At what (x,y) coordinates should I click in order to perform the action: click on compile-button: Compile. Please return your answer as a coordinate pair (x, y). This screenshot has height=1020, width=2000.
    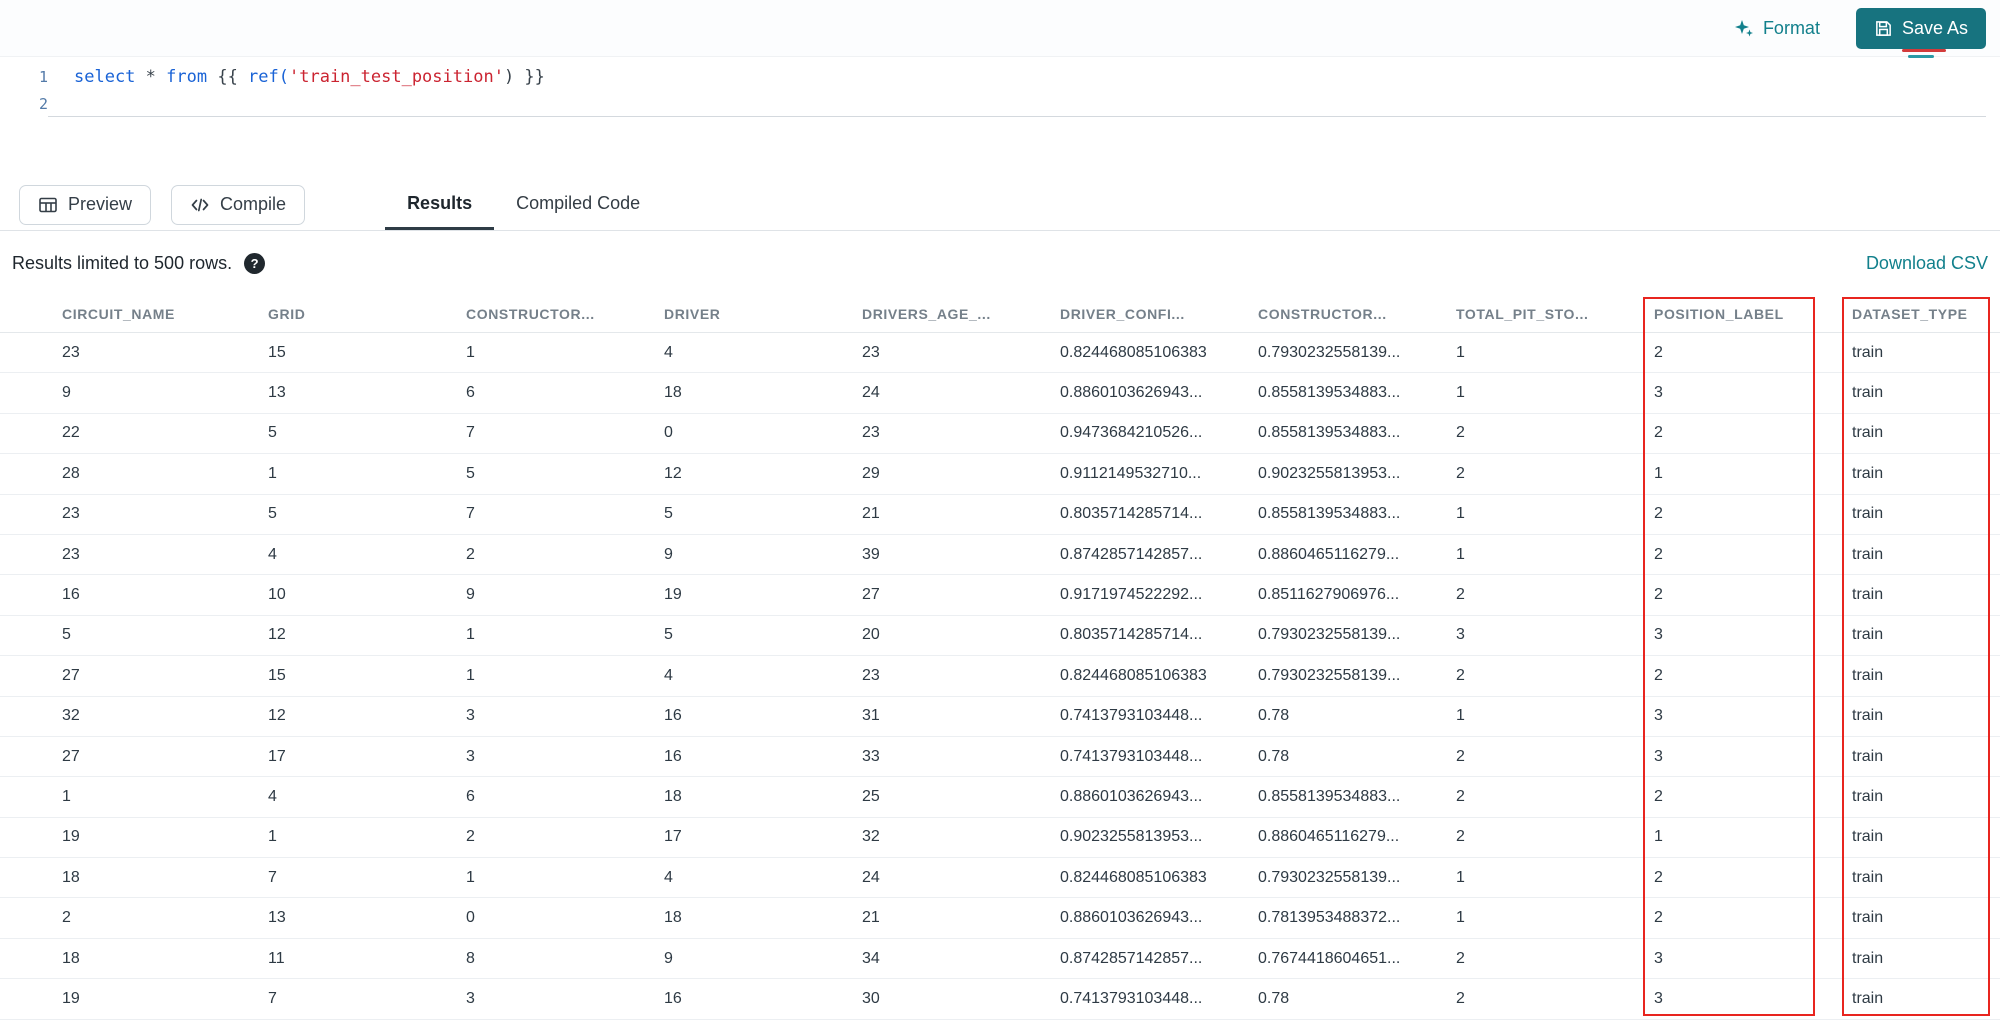
    Looking at the image, I should click on (238, 204).